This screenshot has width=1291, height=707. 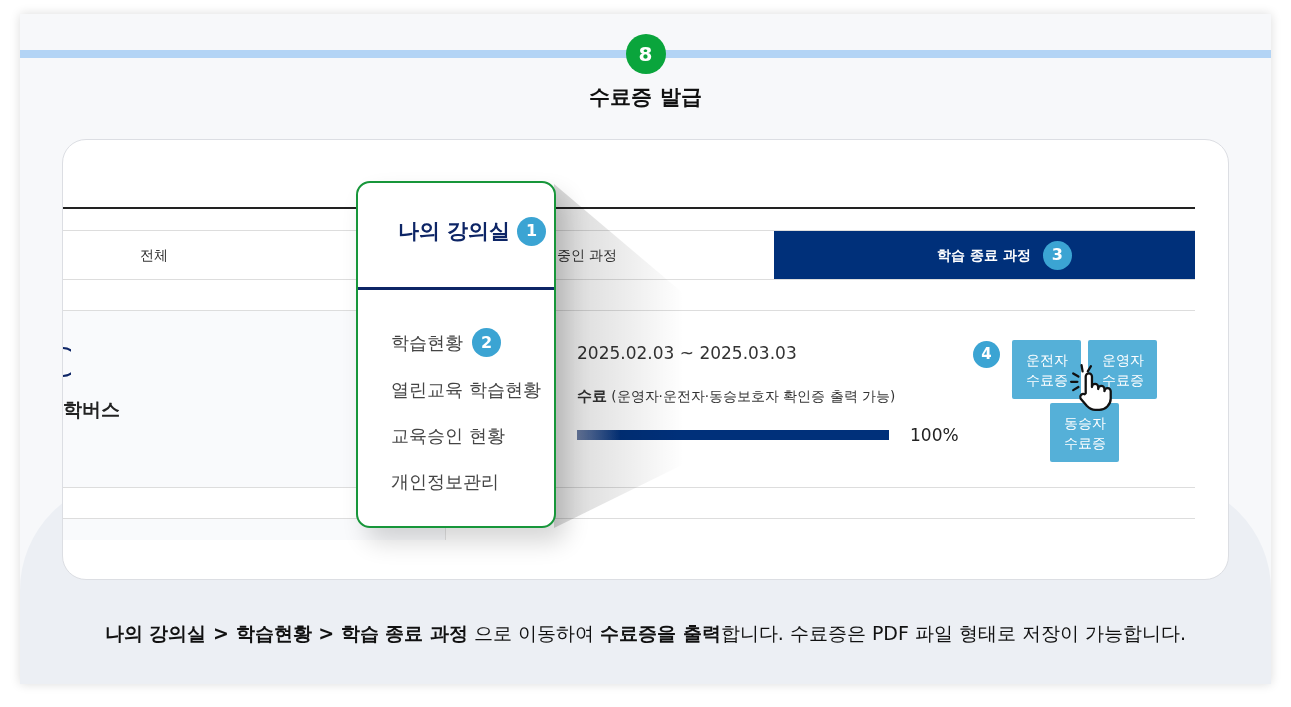 I want to click on course-status: 수료 (운영자·운전자·동승보호자 확인증 출력 가능), so click(x=736, y=396).